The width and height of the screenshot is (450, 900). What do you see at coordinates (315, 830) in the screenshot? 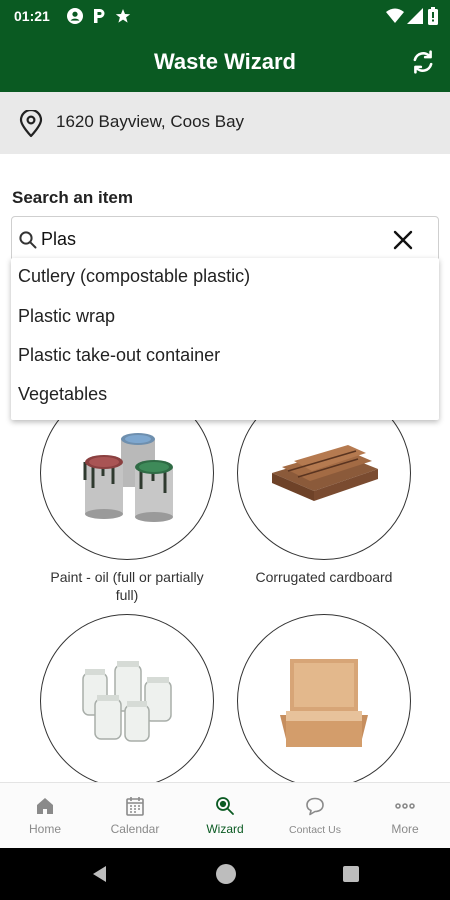
I see `nav-label: Contact Us` at bounding box center [315, 830].